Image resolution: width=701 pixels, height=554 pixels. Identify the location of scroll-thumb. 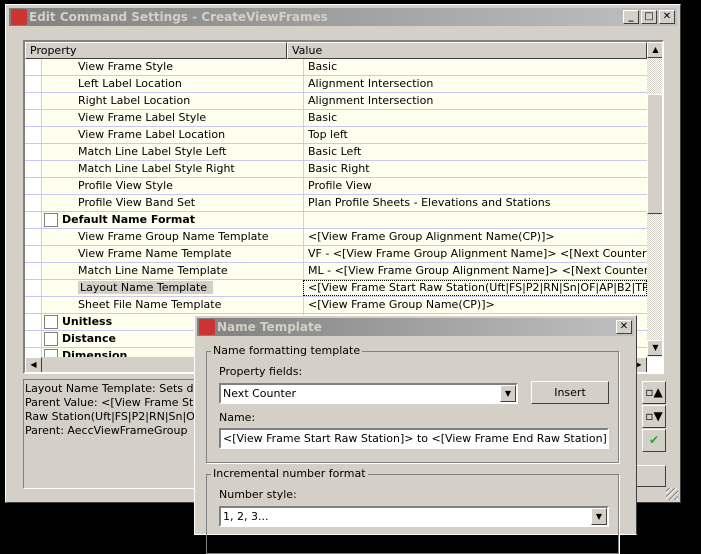
(654, 154).